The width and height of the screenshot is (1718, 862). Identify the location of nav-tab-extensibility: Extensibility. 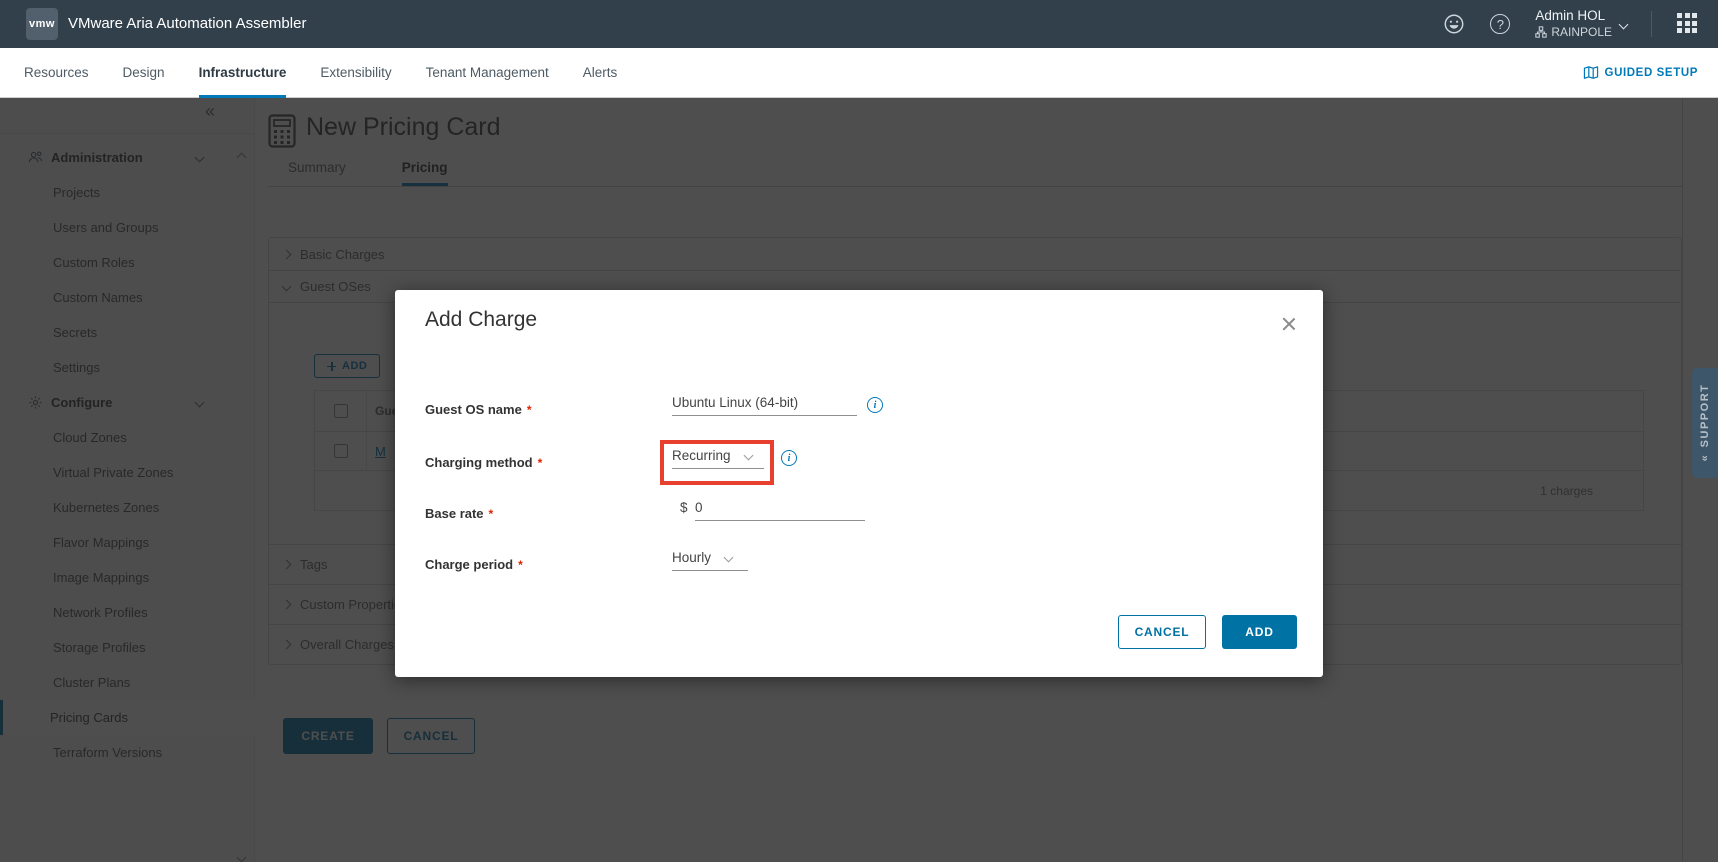
(355, 73).